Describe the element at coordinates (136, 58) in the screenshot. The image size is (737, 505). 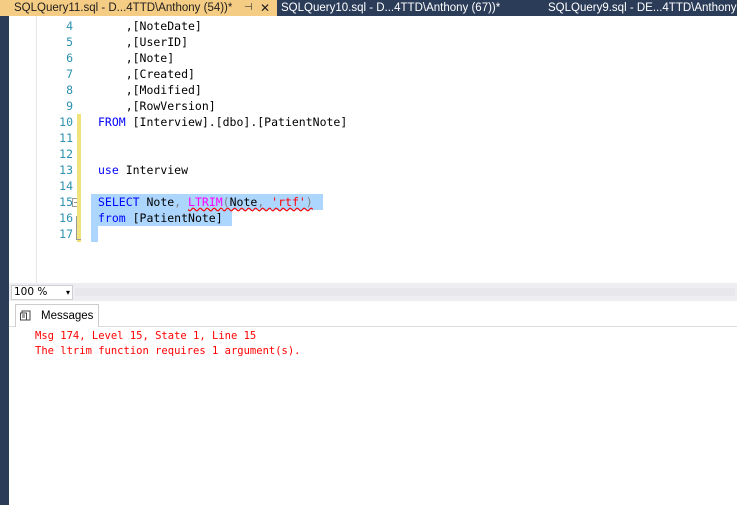
I see `code-text: ,[Note]` at that location.